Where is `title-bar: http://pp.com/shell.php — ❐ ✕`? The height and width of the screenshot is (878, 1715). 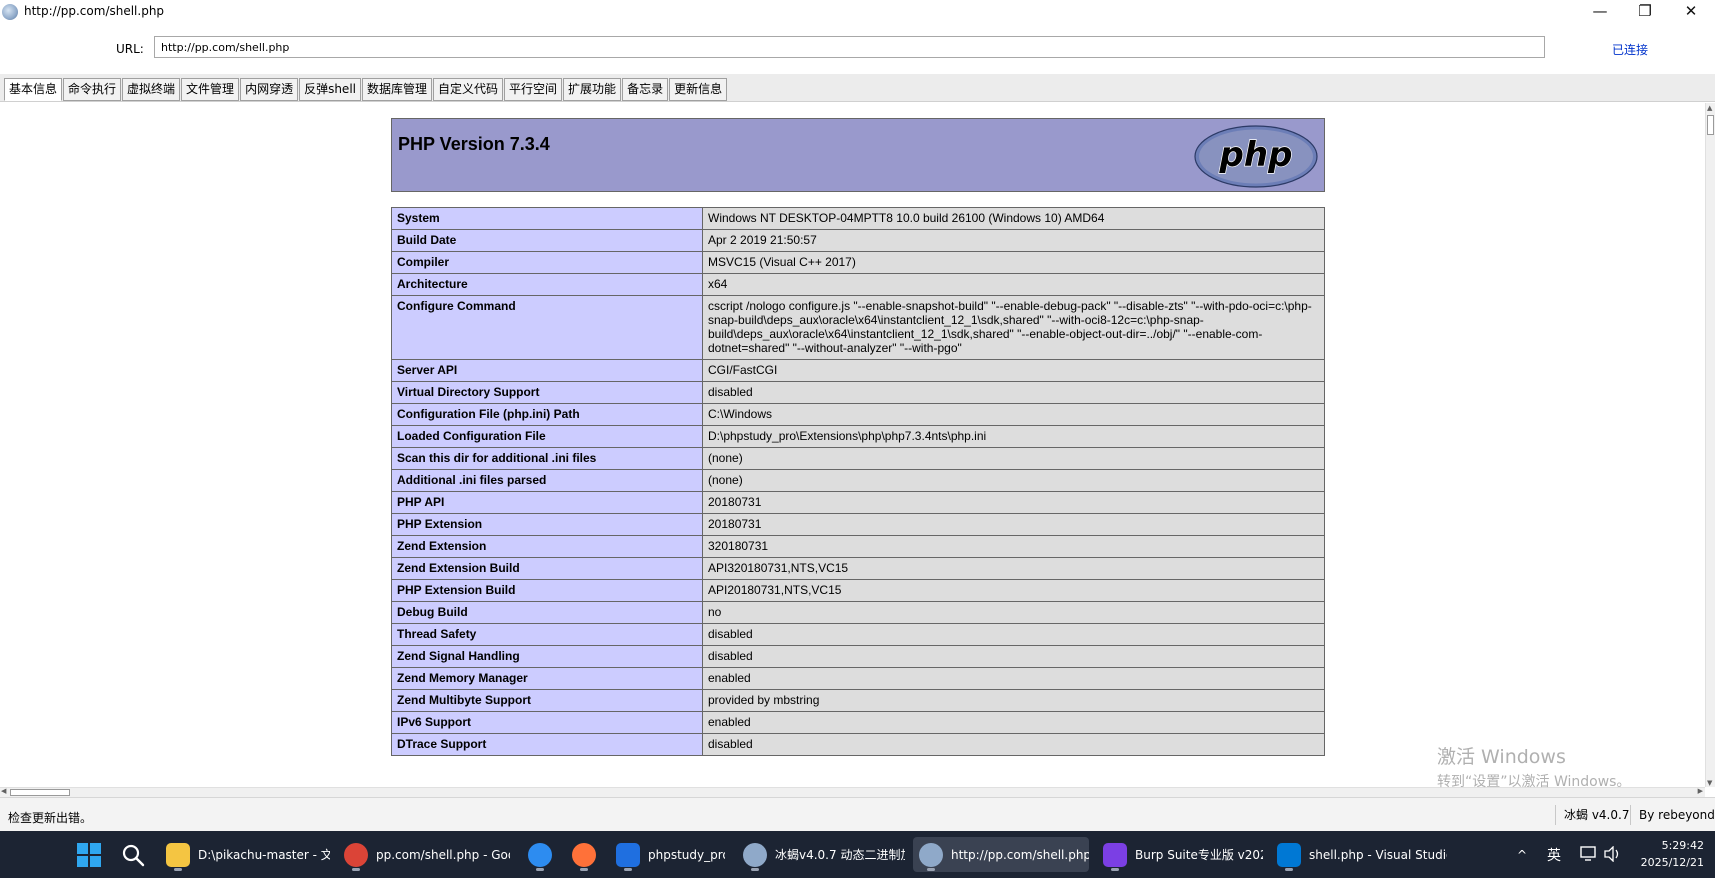 title-bar: http://pp.com/shell.php — ❐ ✕ is located at coordinates (857, 12).